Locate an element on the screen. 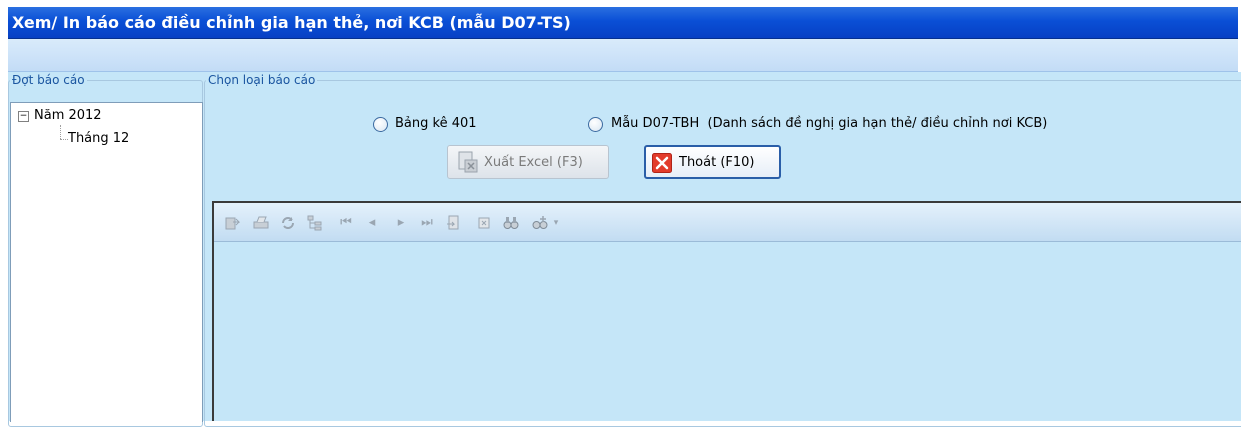 This screenshot has width=1241, height=427. first-page-icon: ⏮ is located at coordinates (346, 223).